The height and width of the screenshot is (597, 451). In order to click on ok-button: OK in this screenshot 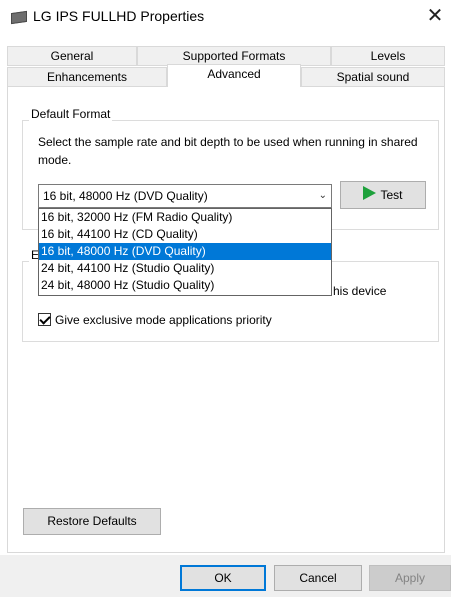, I will do `click(223, 578)`.